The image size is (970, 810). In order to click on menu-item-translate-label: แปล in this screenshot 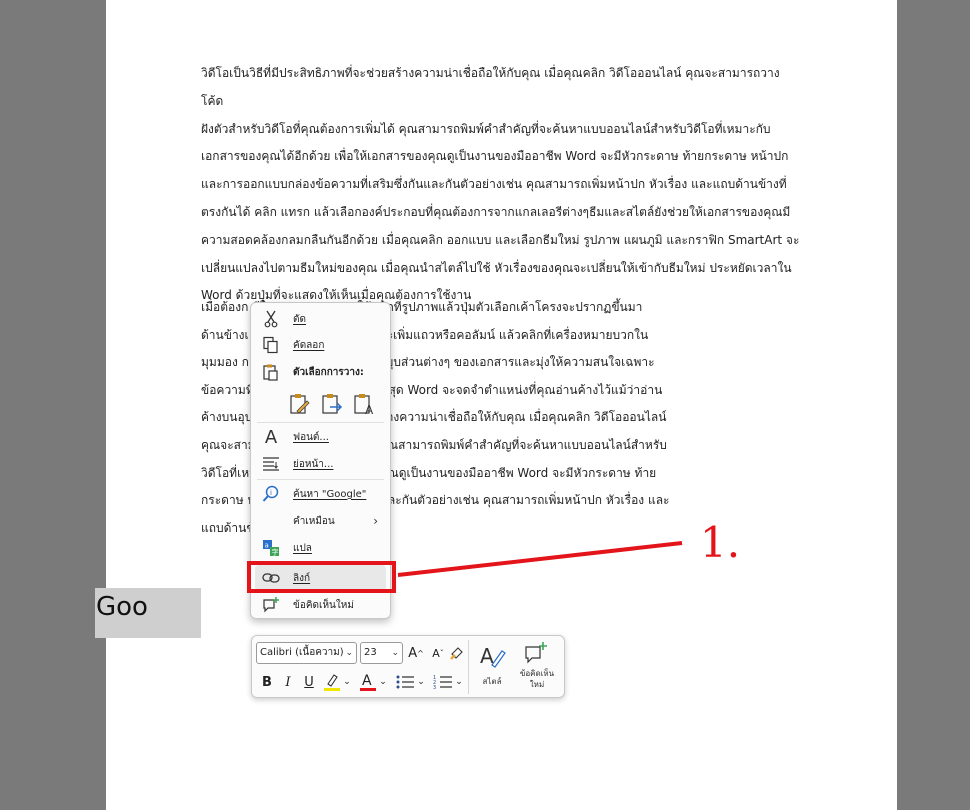, I will do `click(302, 548)`.